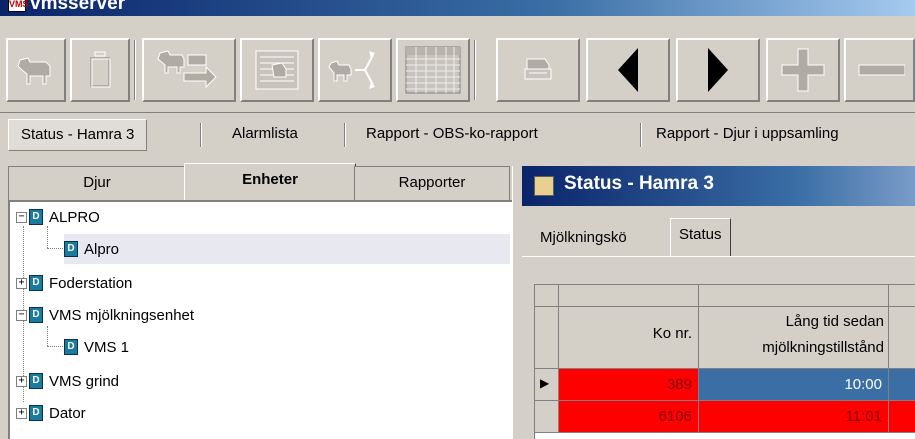  I want to click on row-pointer: ▶, so click(547, 385).